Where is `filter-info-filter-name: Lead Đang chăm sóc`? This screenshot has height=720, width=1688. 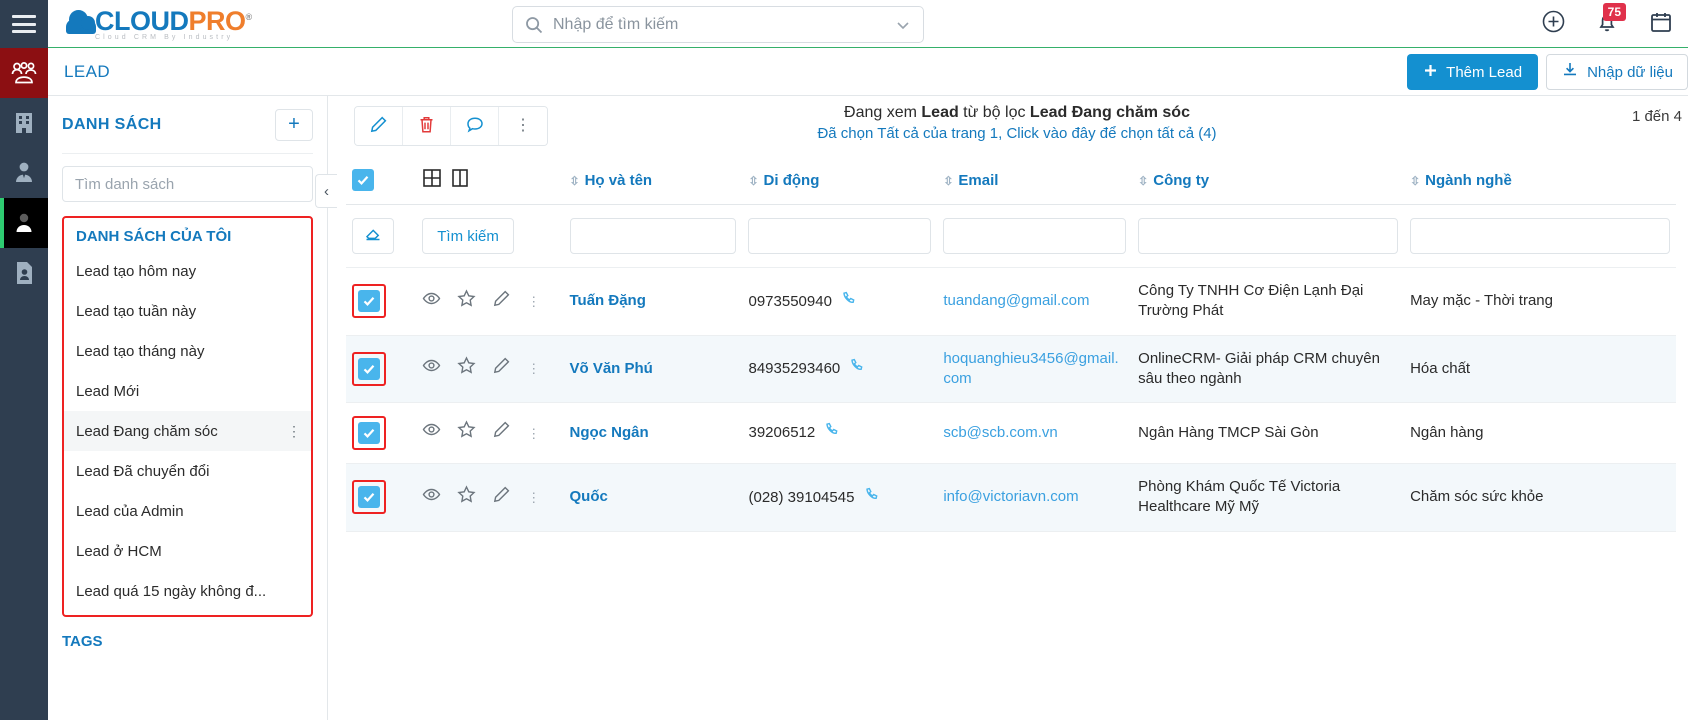
filter-info-filter-name: Lead Đang chăm sóc is located at coordinates (1109, 112).